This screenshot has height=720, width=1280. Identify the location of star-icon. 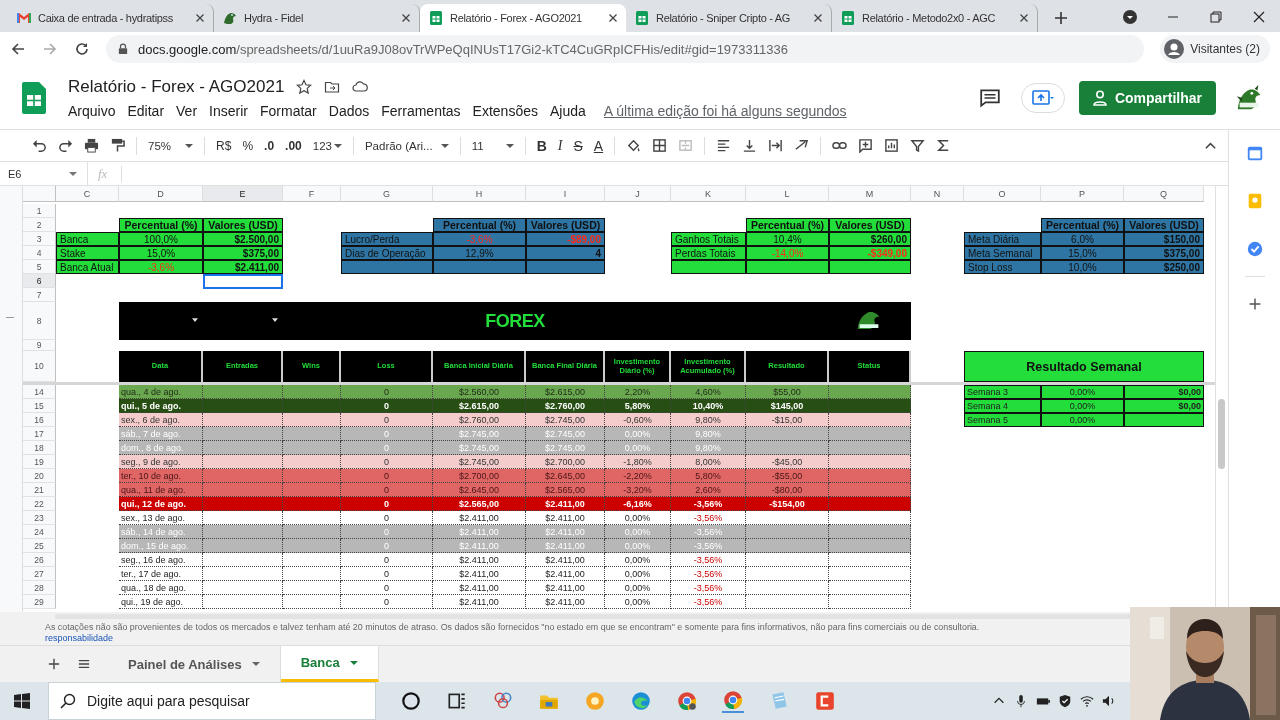
(304, 86).